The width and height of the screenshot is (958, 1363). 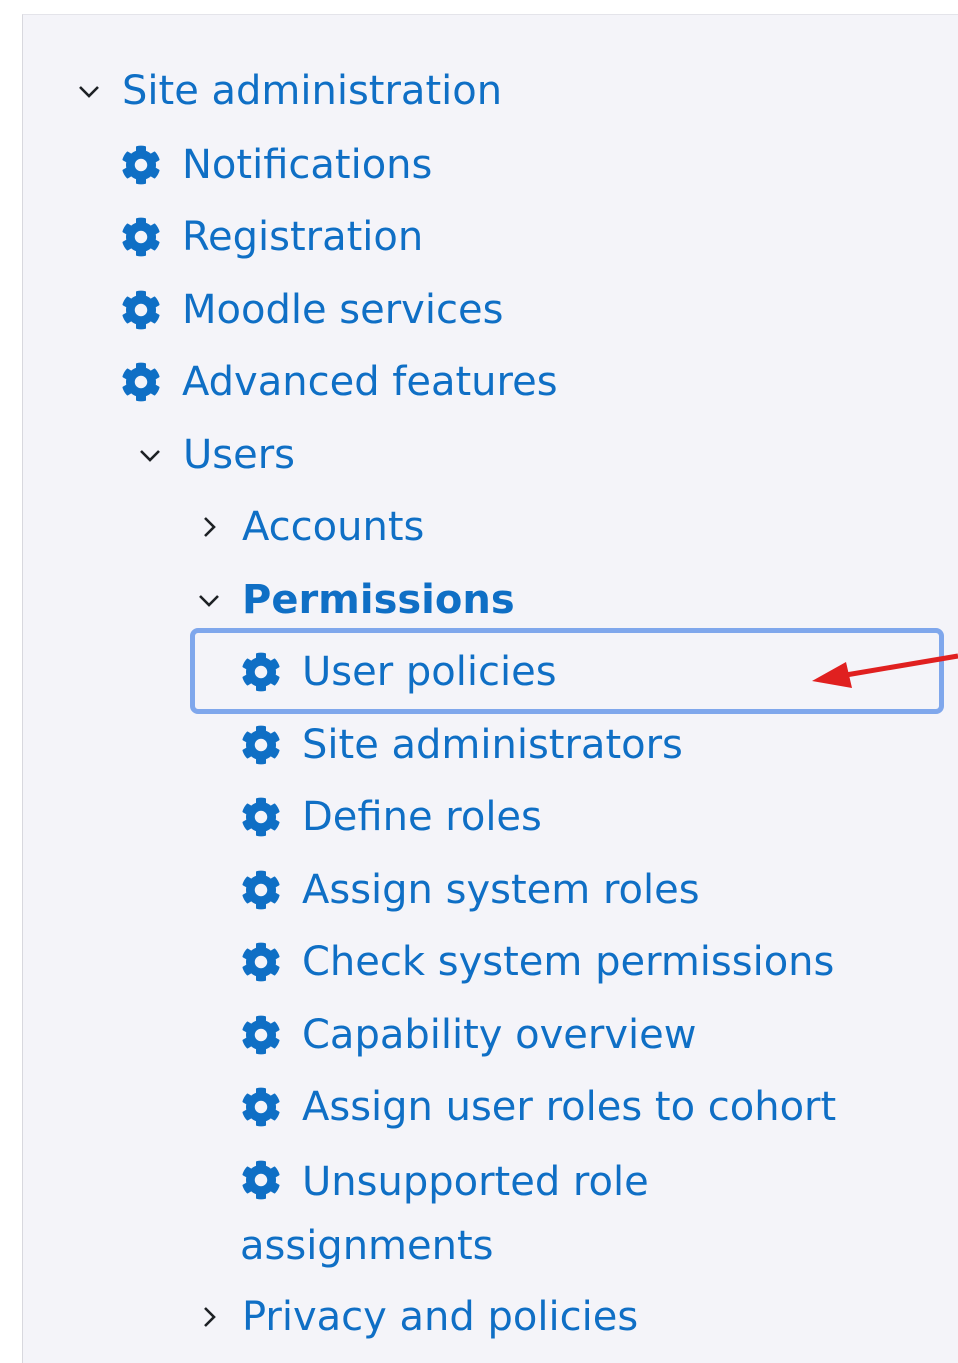 I want to click on nav-site-administrators: Site administrators, so click(x=461, y=745).